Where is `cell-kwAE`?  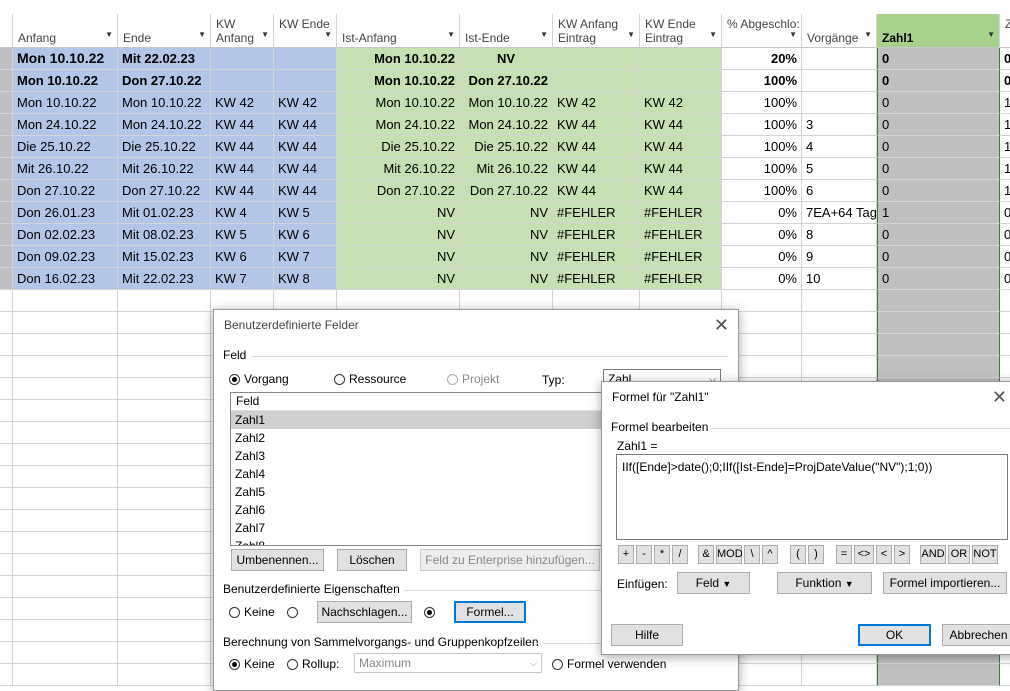 cell-kwAE is located at coordinates (596, 59).